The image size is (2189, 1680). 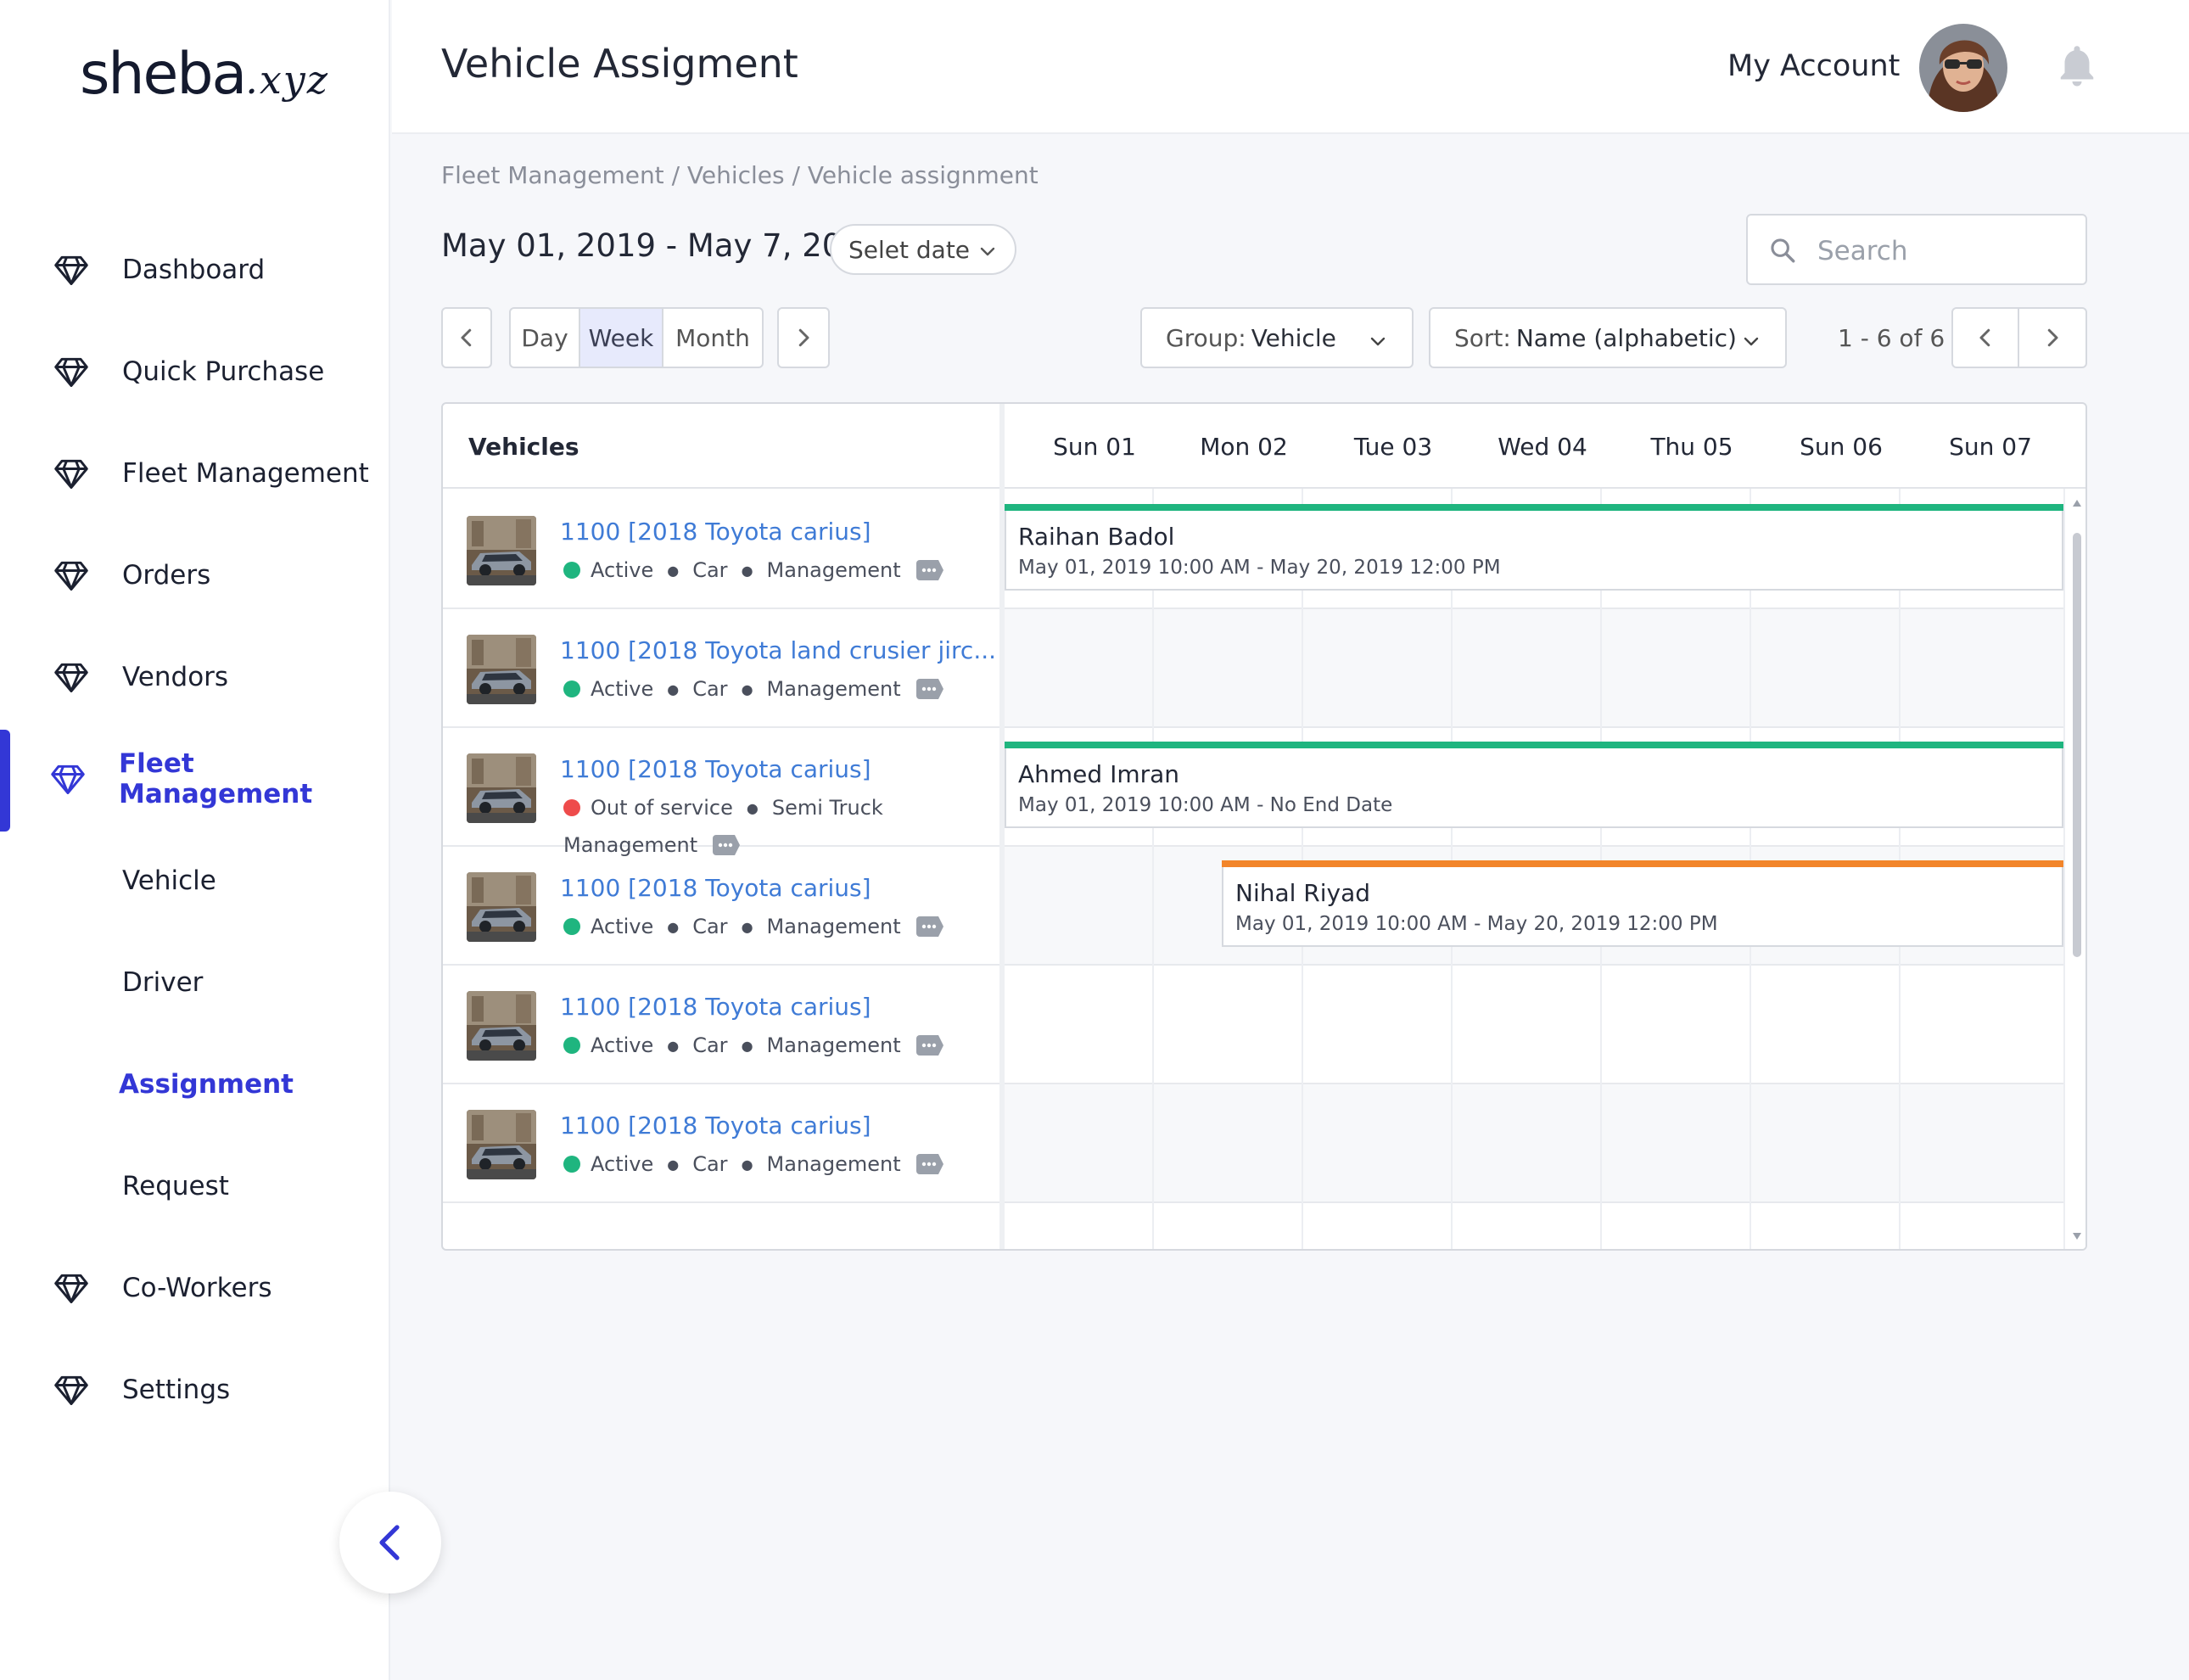 What do you see at coordinates (1863, 251) in the screenshot?
I see `search-placeholder: Search` at bounding box center [1863, 251].